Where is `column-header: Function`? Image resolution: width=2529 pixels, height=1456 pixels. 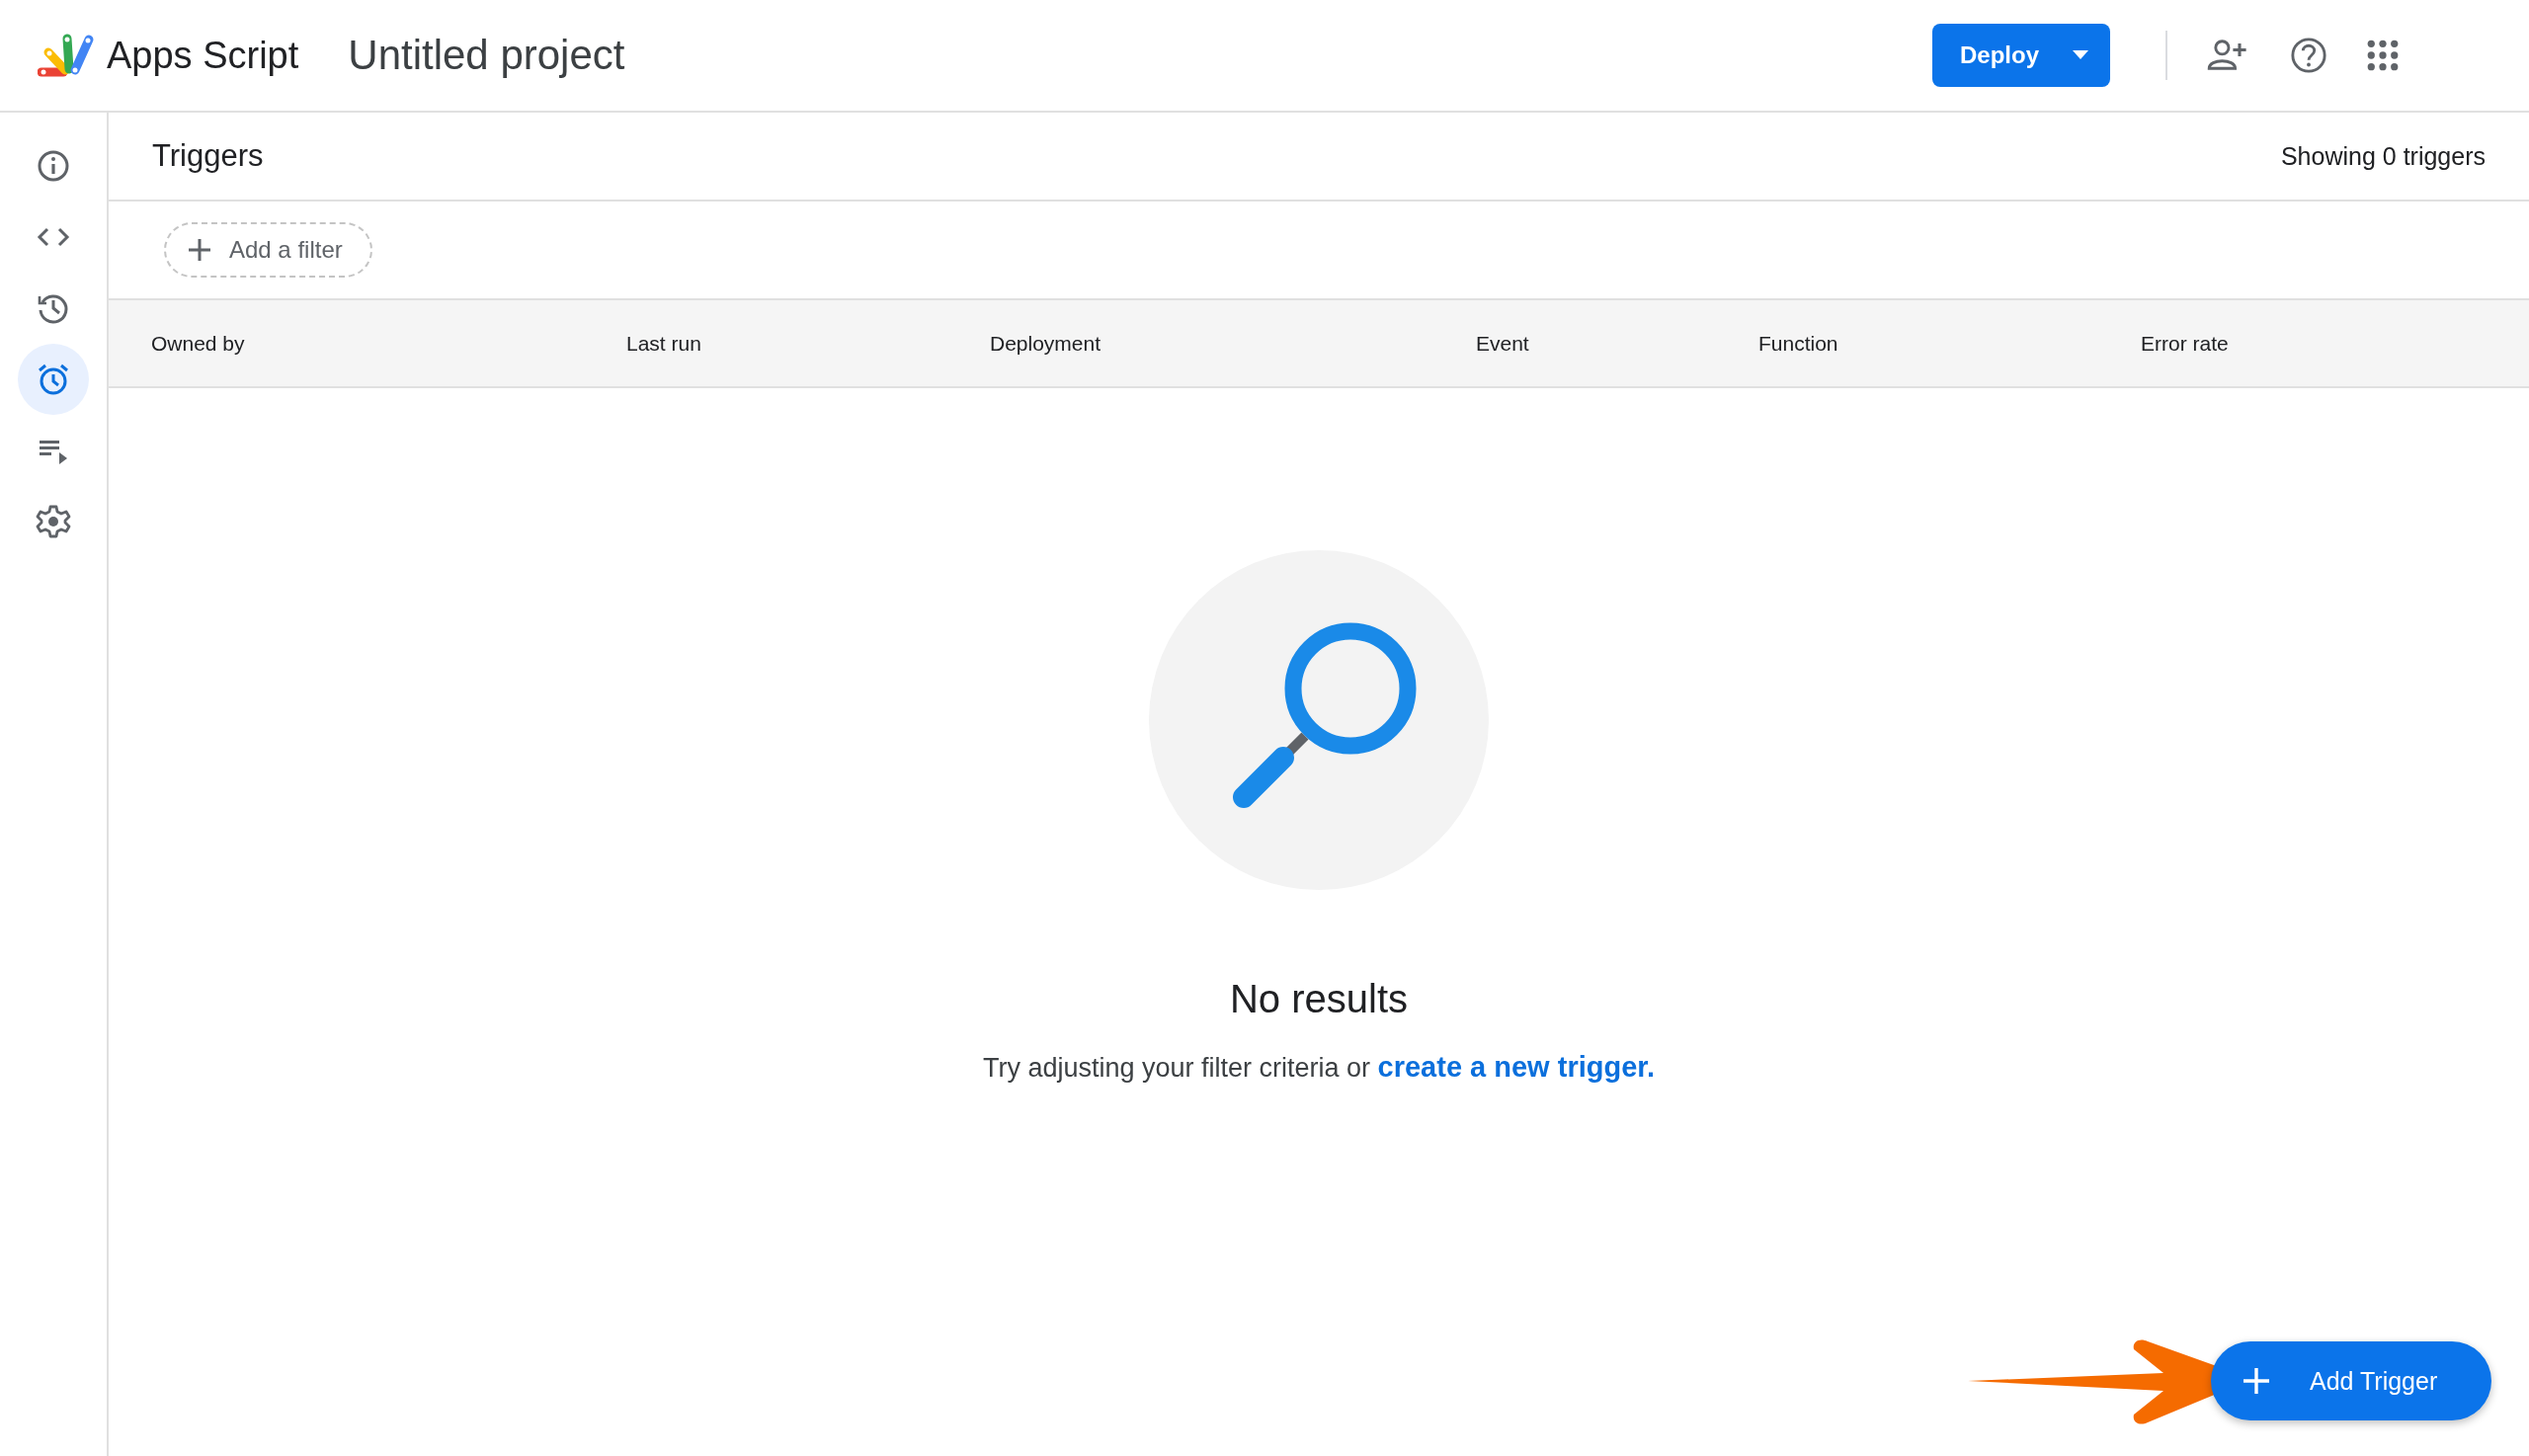
column-header: Function is located at coordinates (1798, 343).